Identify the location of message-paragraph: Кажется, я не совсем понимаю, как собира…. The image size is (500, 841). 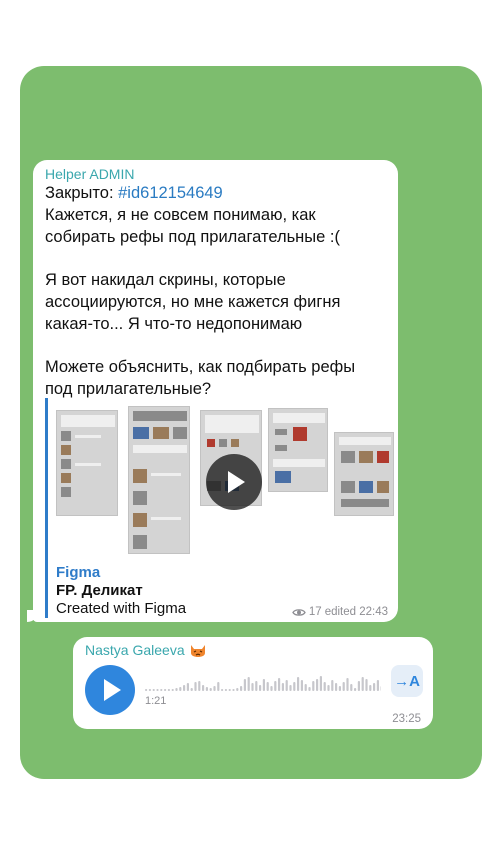
(192, 225).